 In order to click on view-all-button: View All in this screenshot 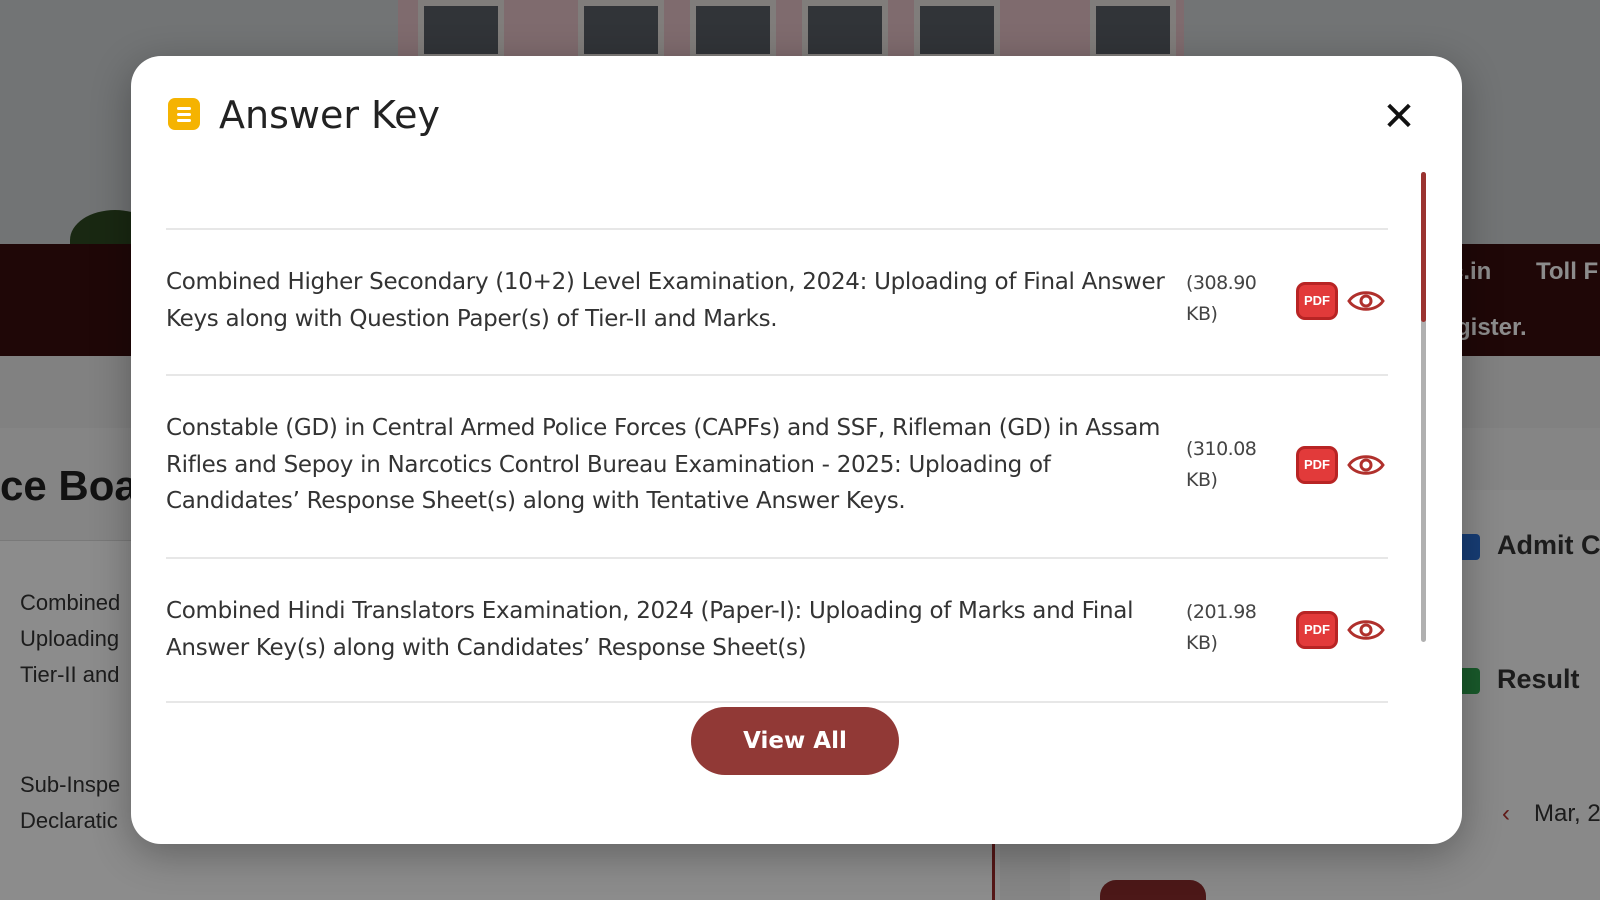, I will do `click(795, 741)`.